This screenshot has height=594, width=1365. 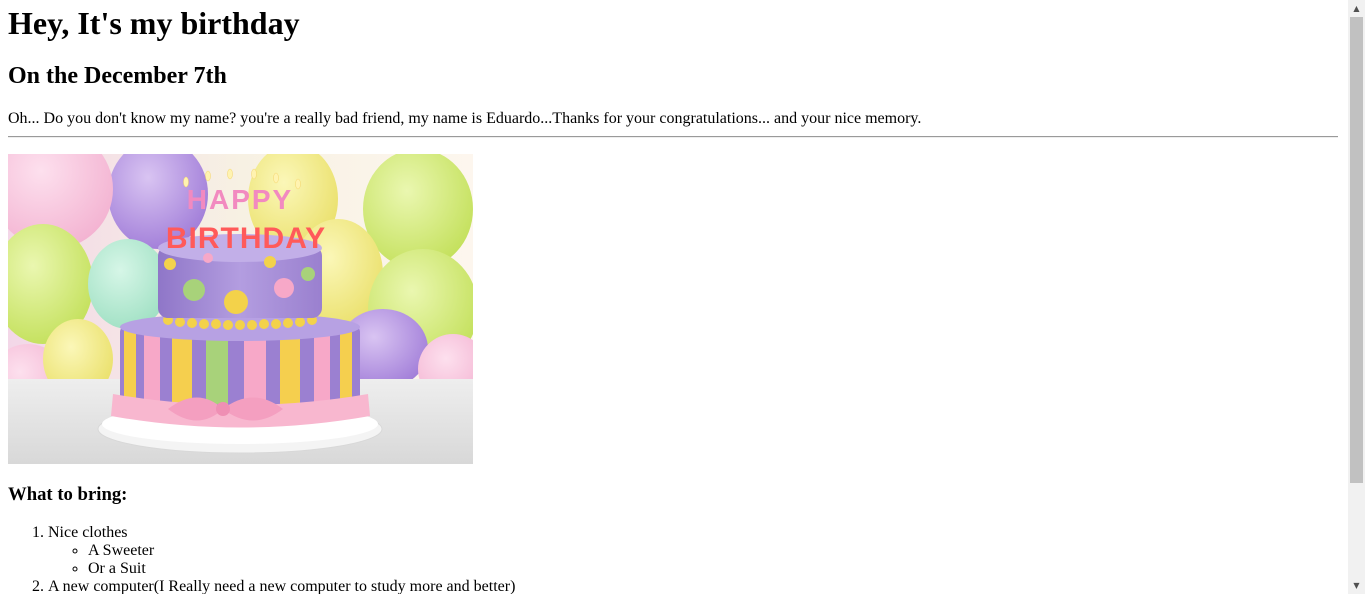 I want to click on list-item: Or a Suit, so click(x=301, y=569).